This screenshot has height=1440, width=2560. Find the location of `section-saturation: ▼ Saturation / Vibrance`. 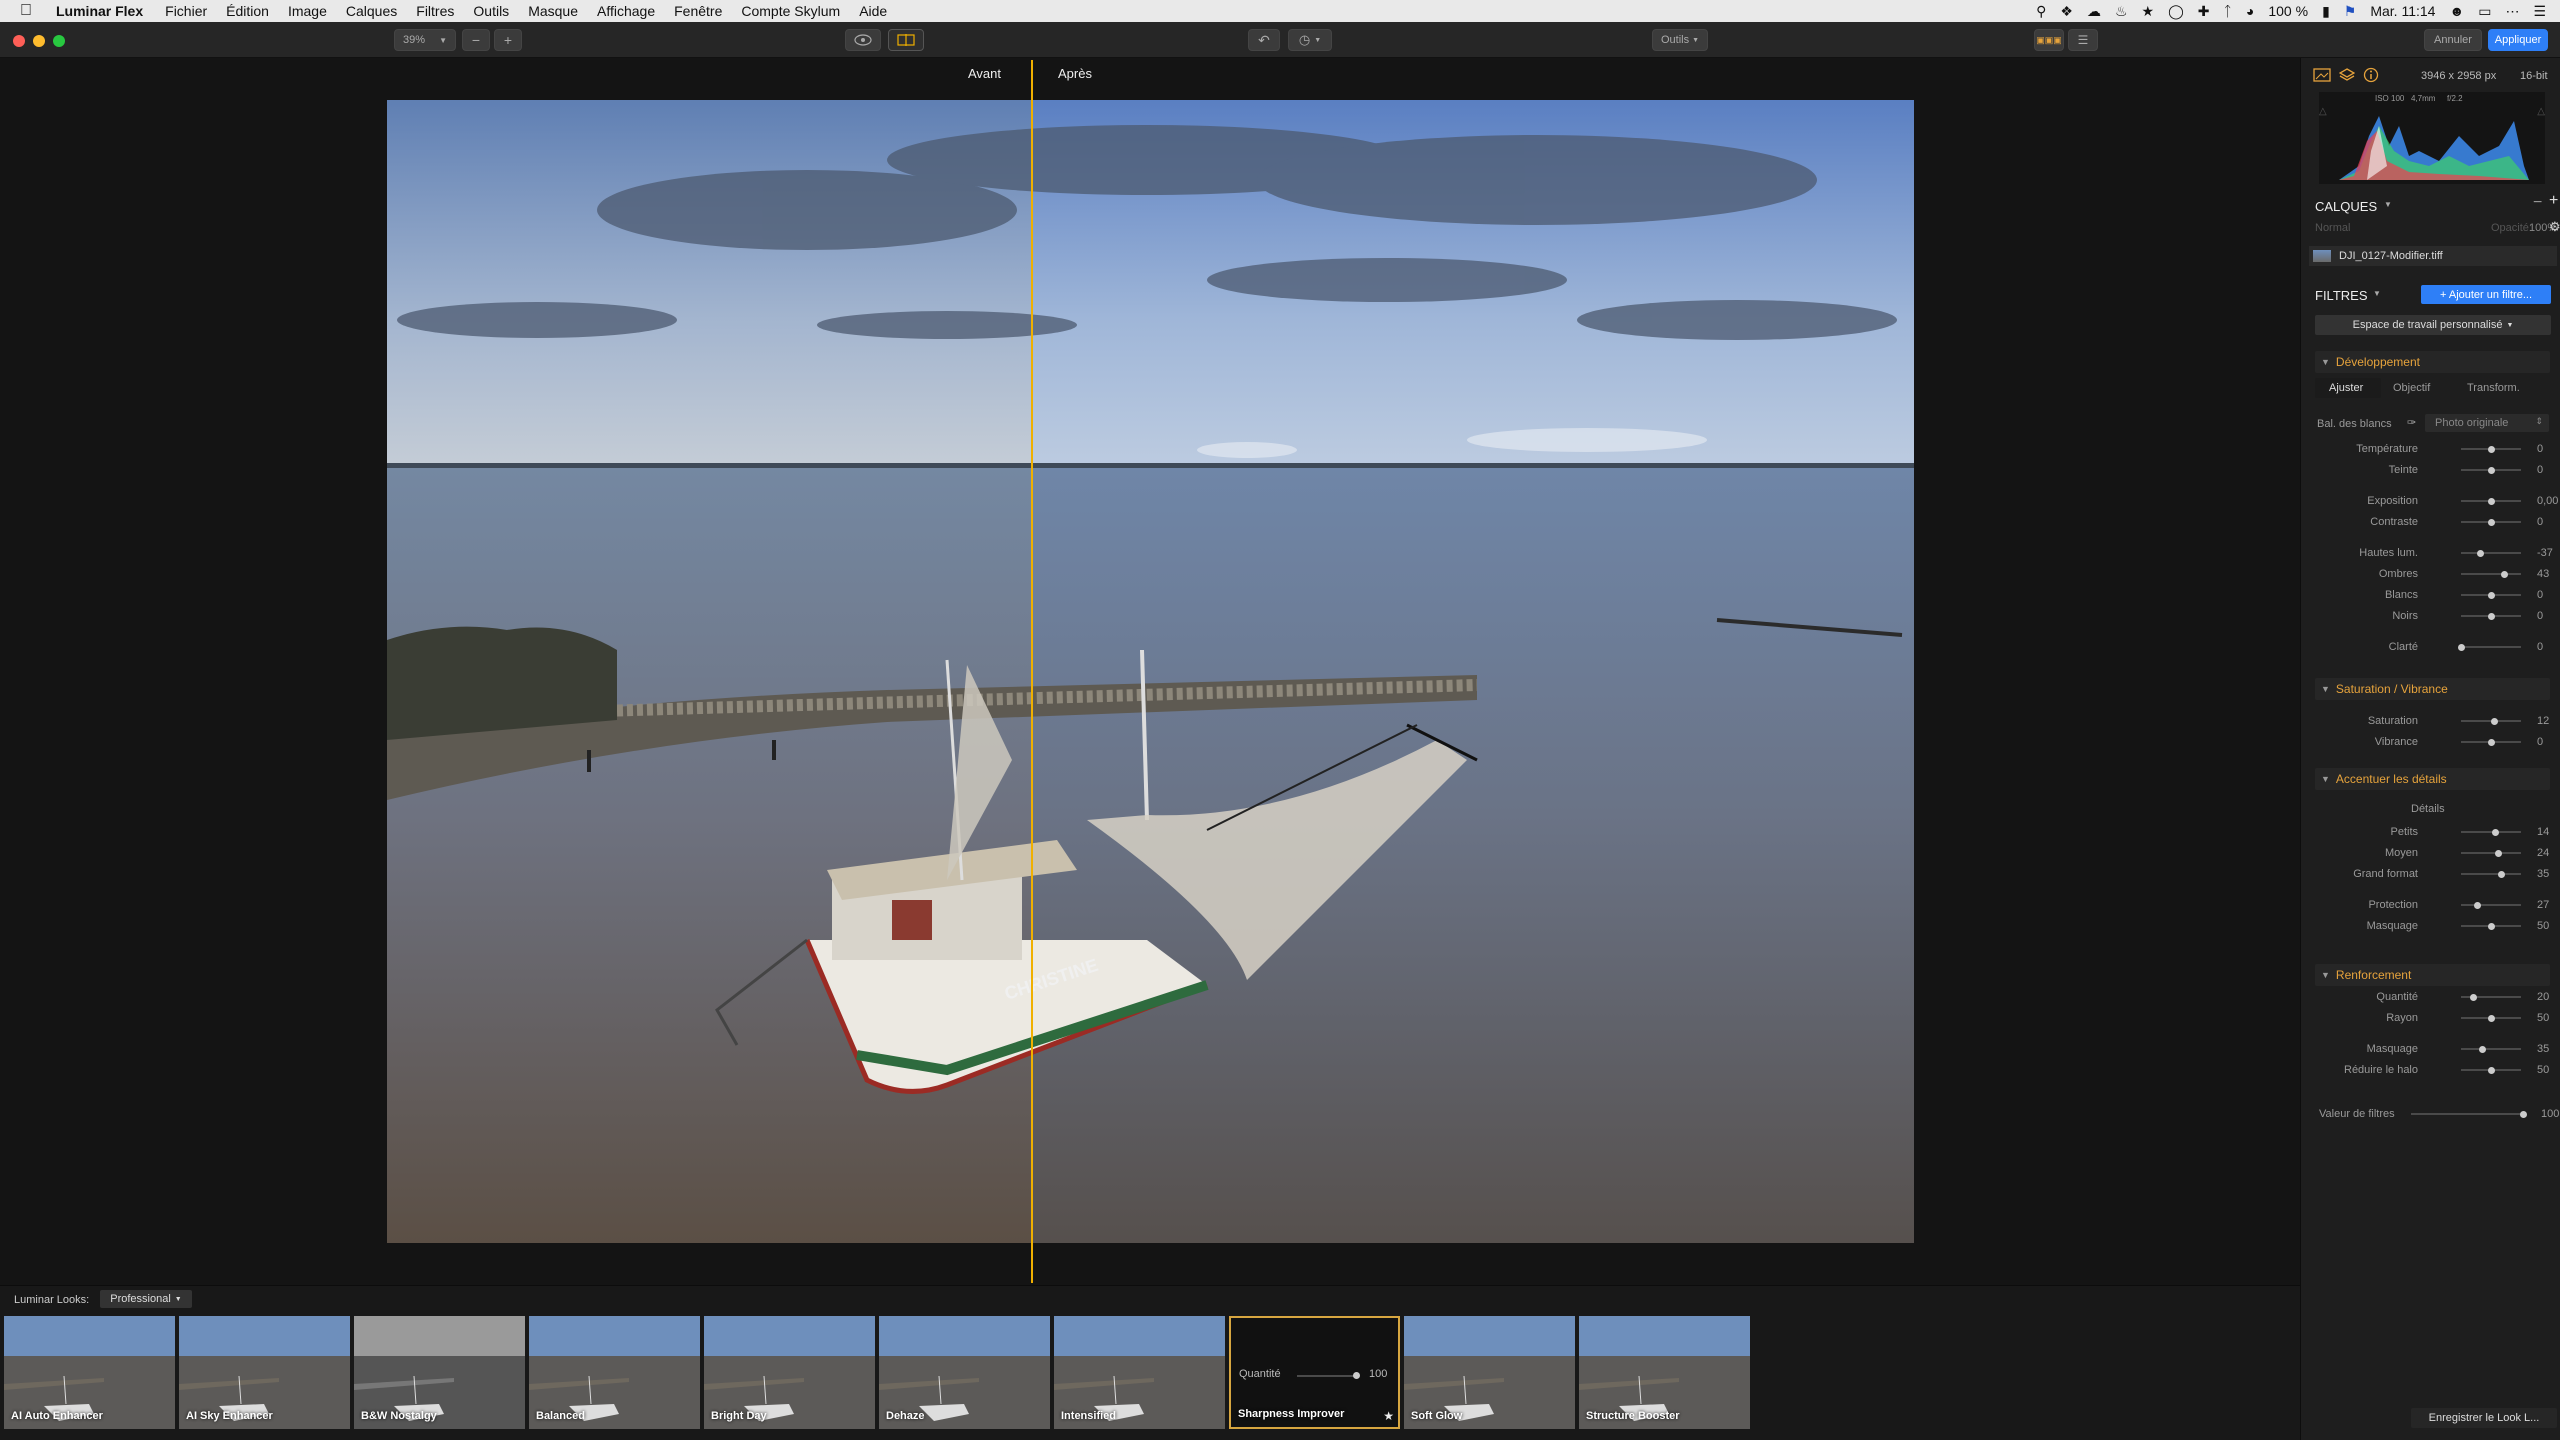

section-saturation: ▼ Saturation / Vibrance is located at coordinates (2432, 689).